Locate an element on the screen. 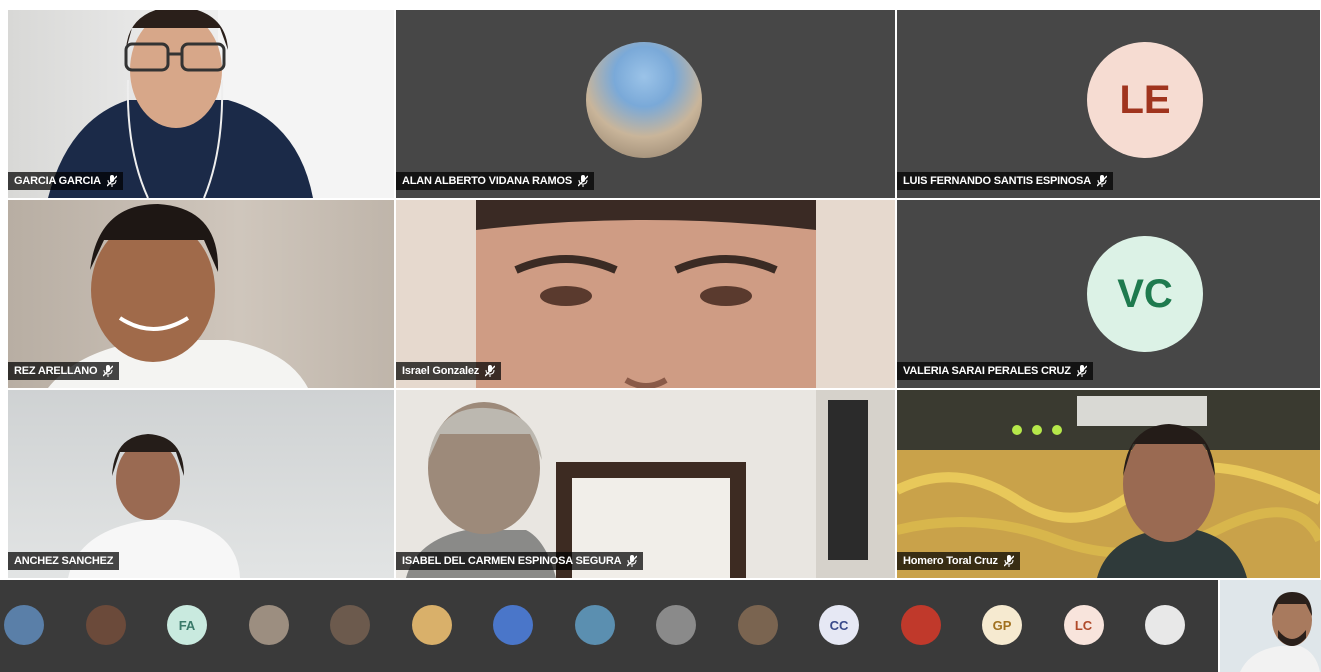 The width and height of the screenshot is (1321, 672). participant-name: ANCHEZ SANCHEZ is located at coordinates (64, 561).